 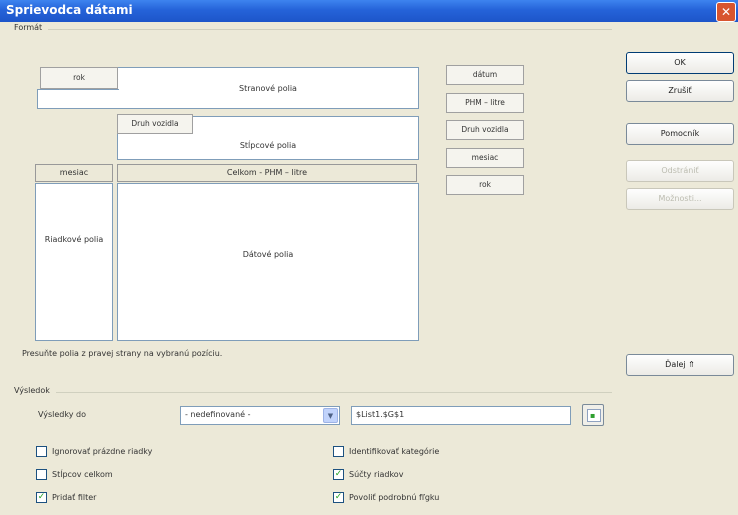 What do you see at coordinates (334, 392) in the screenshot?
I see `result-group-line` at bounding box center [334, 392].